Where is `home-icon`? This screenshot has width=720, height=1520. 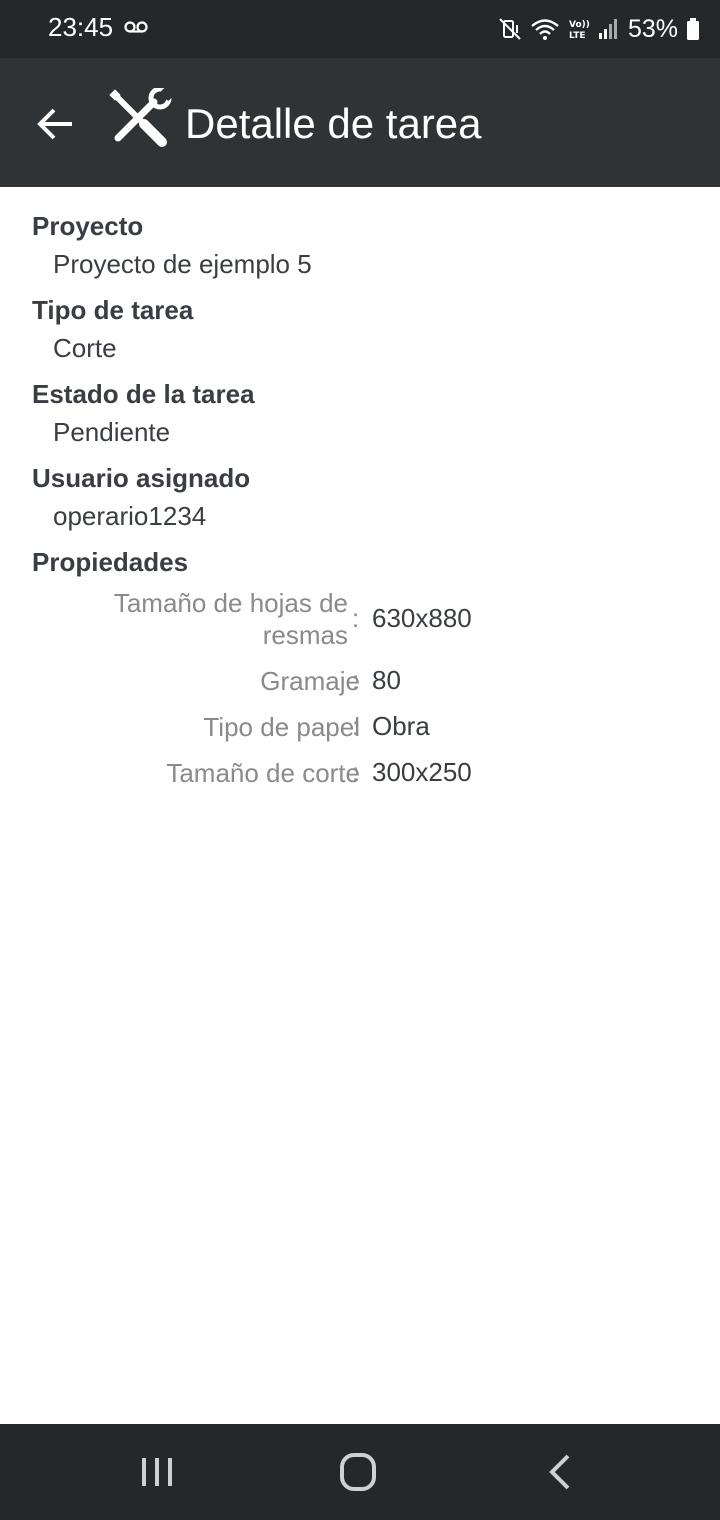
home-icon is located at coordinates (358, 1474).